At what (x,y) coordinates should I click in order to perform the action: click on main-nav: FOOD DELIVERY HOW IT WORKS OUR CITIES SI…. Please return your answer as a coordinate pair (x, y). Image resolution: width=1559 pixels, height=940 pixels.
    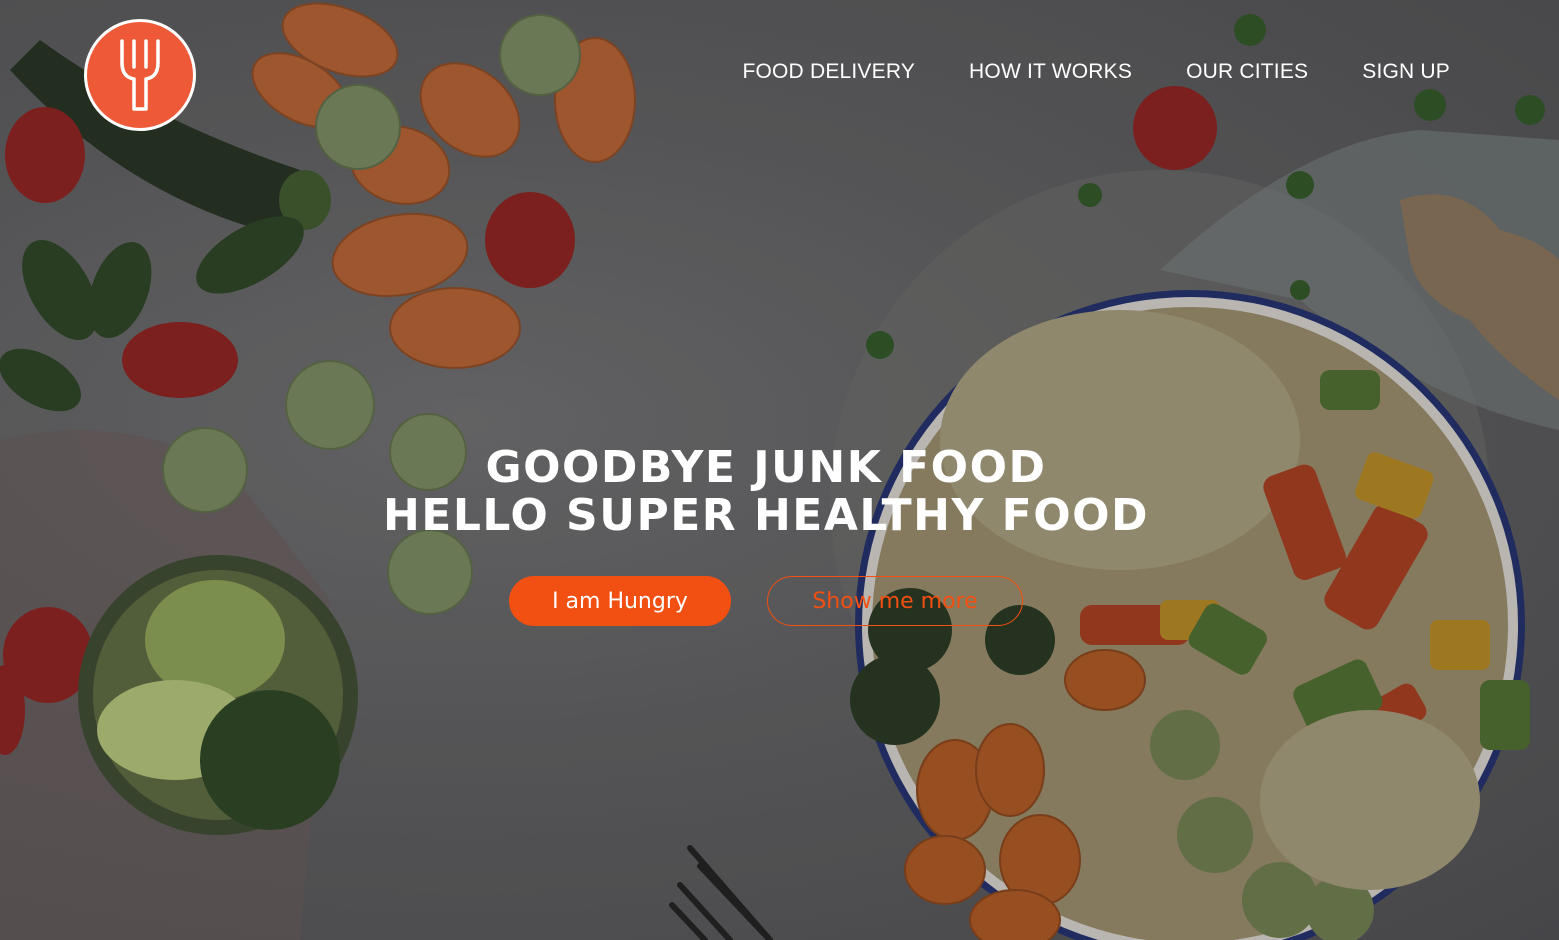
    Looking at the image, I should click on (1096, 72).